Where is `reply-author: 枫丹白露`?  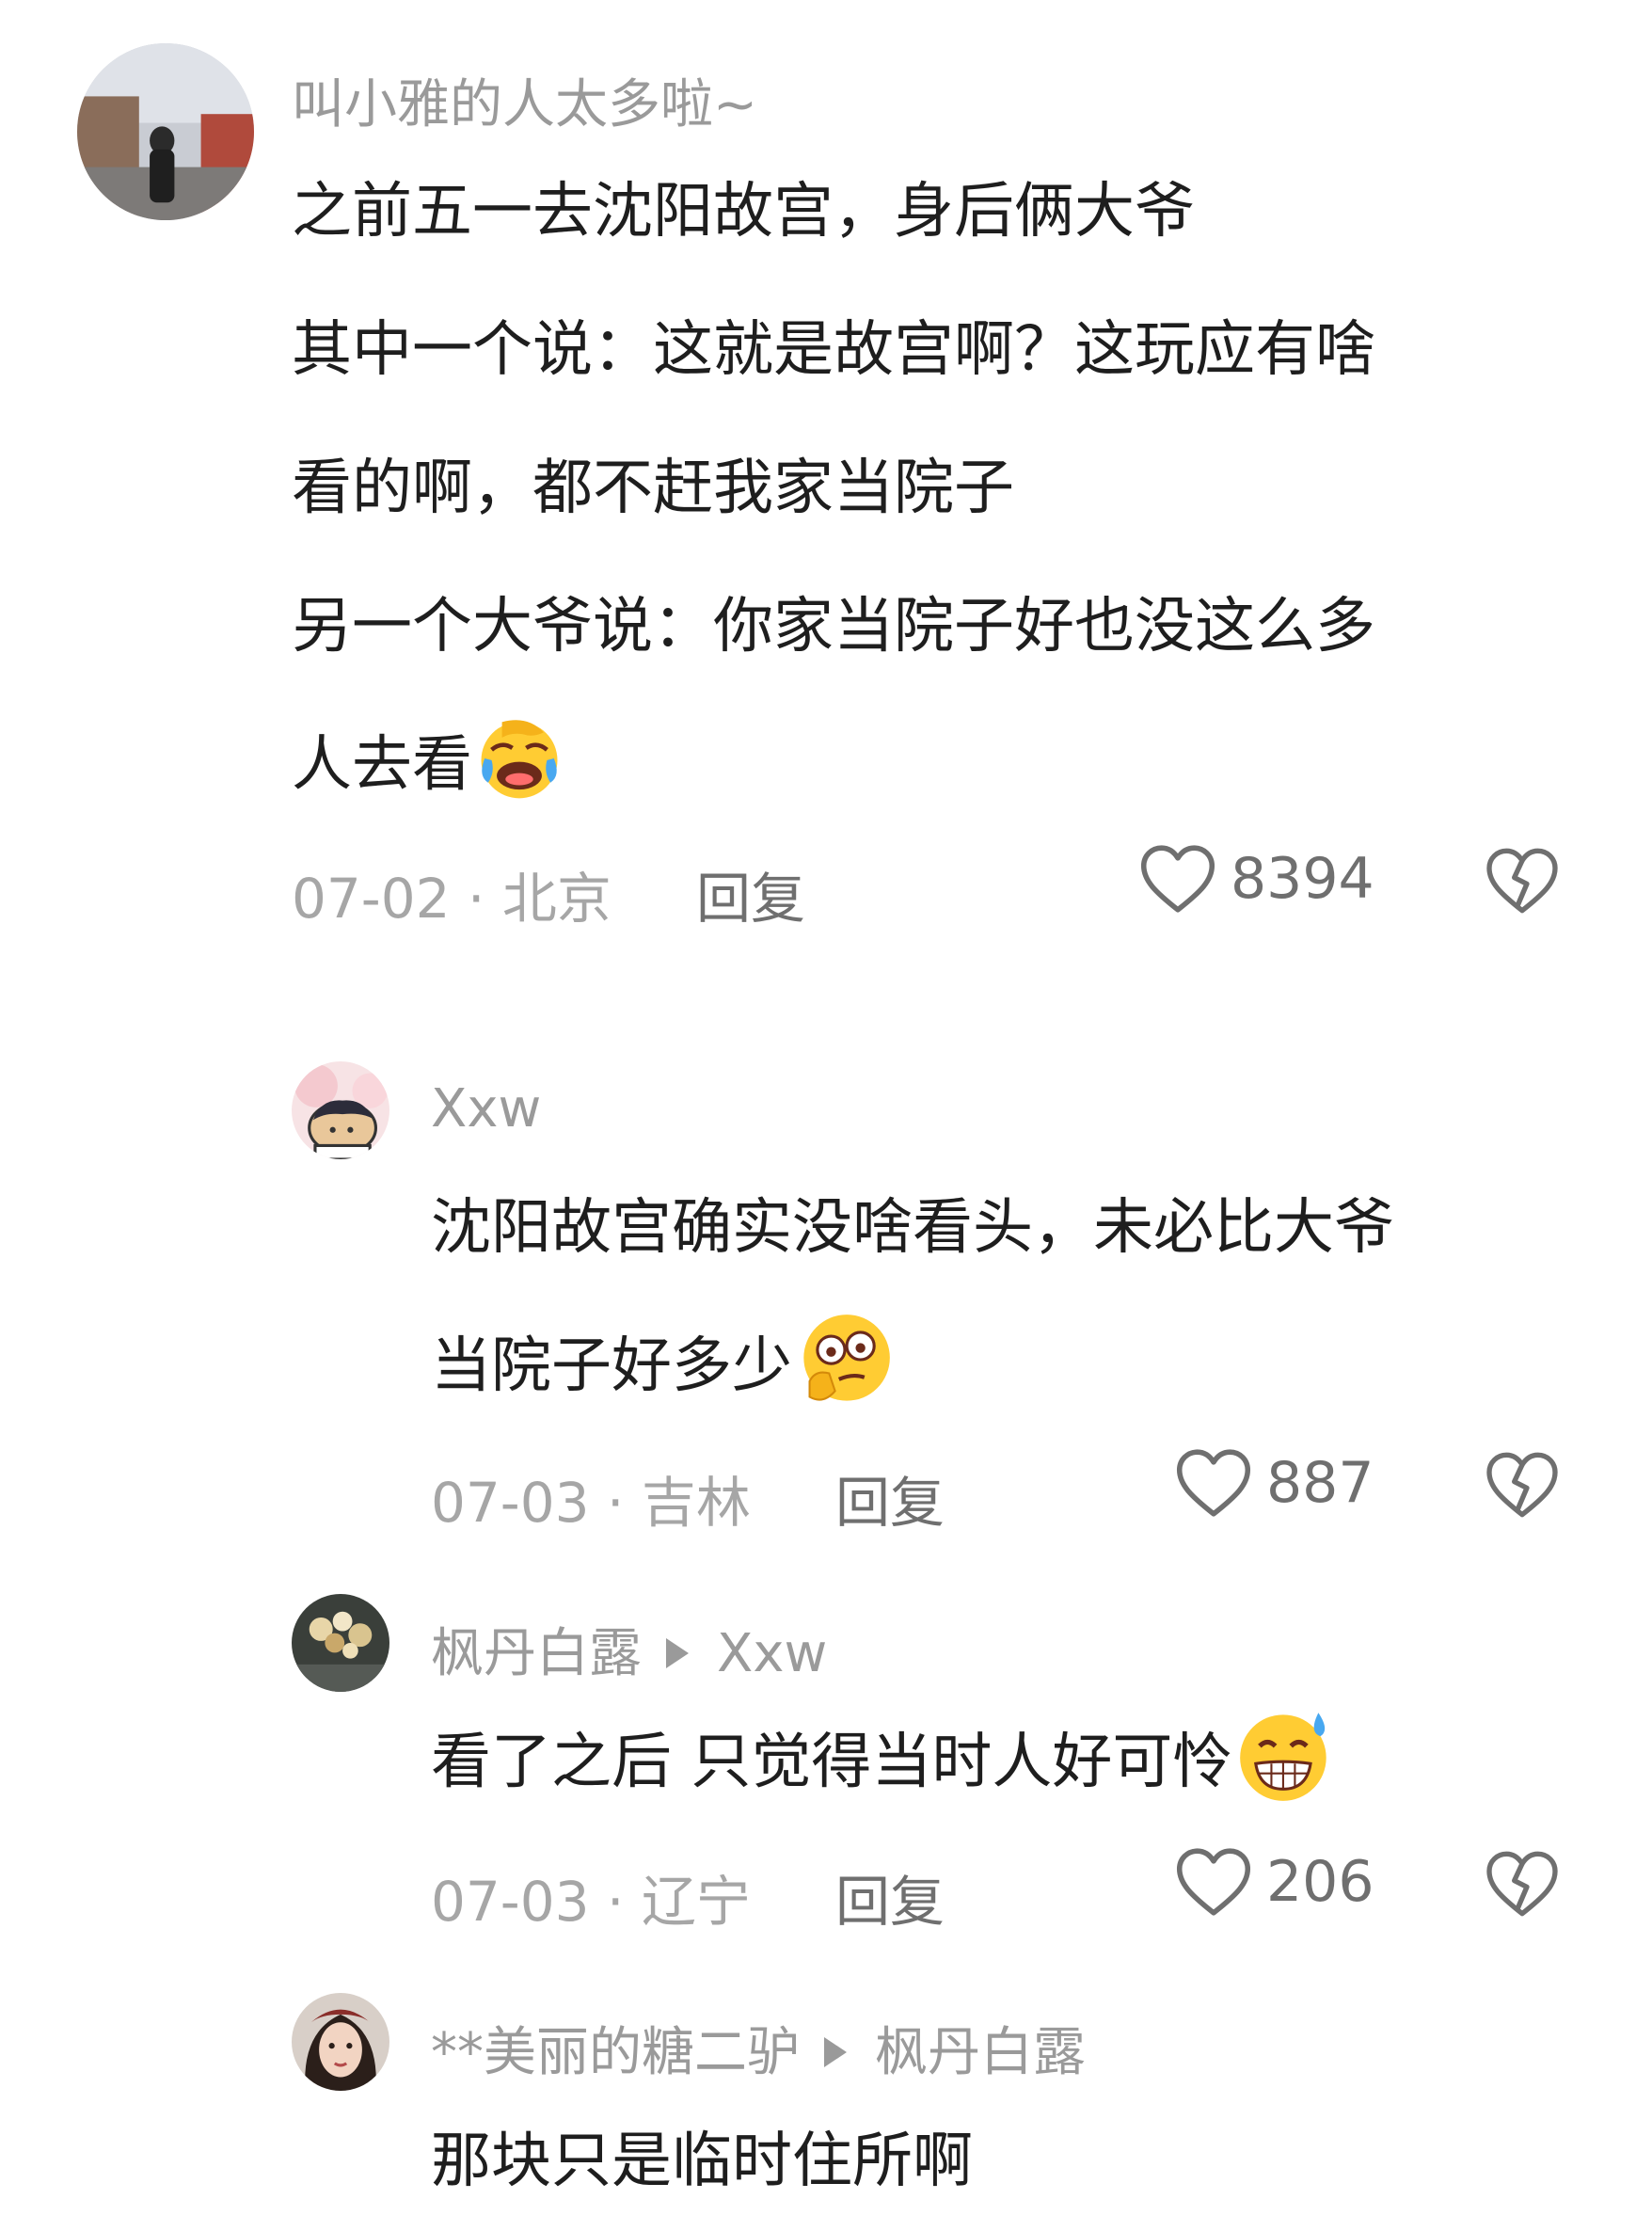
reply-author: 枫丹白露 is located at coordinates (536, 1653).